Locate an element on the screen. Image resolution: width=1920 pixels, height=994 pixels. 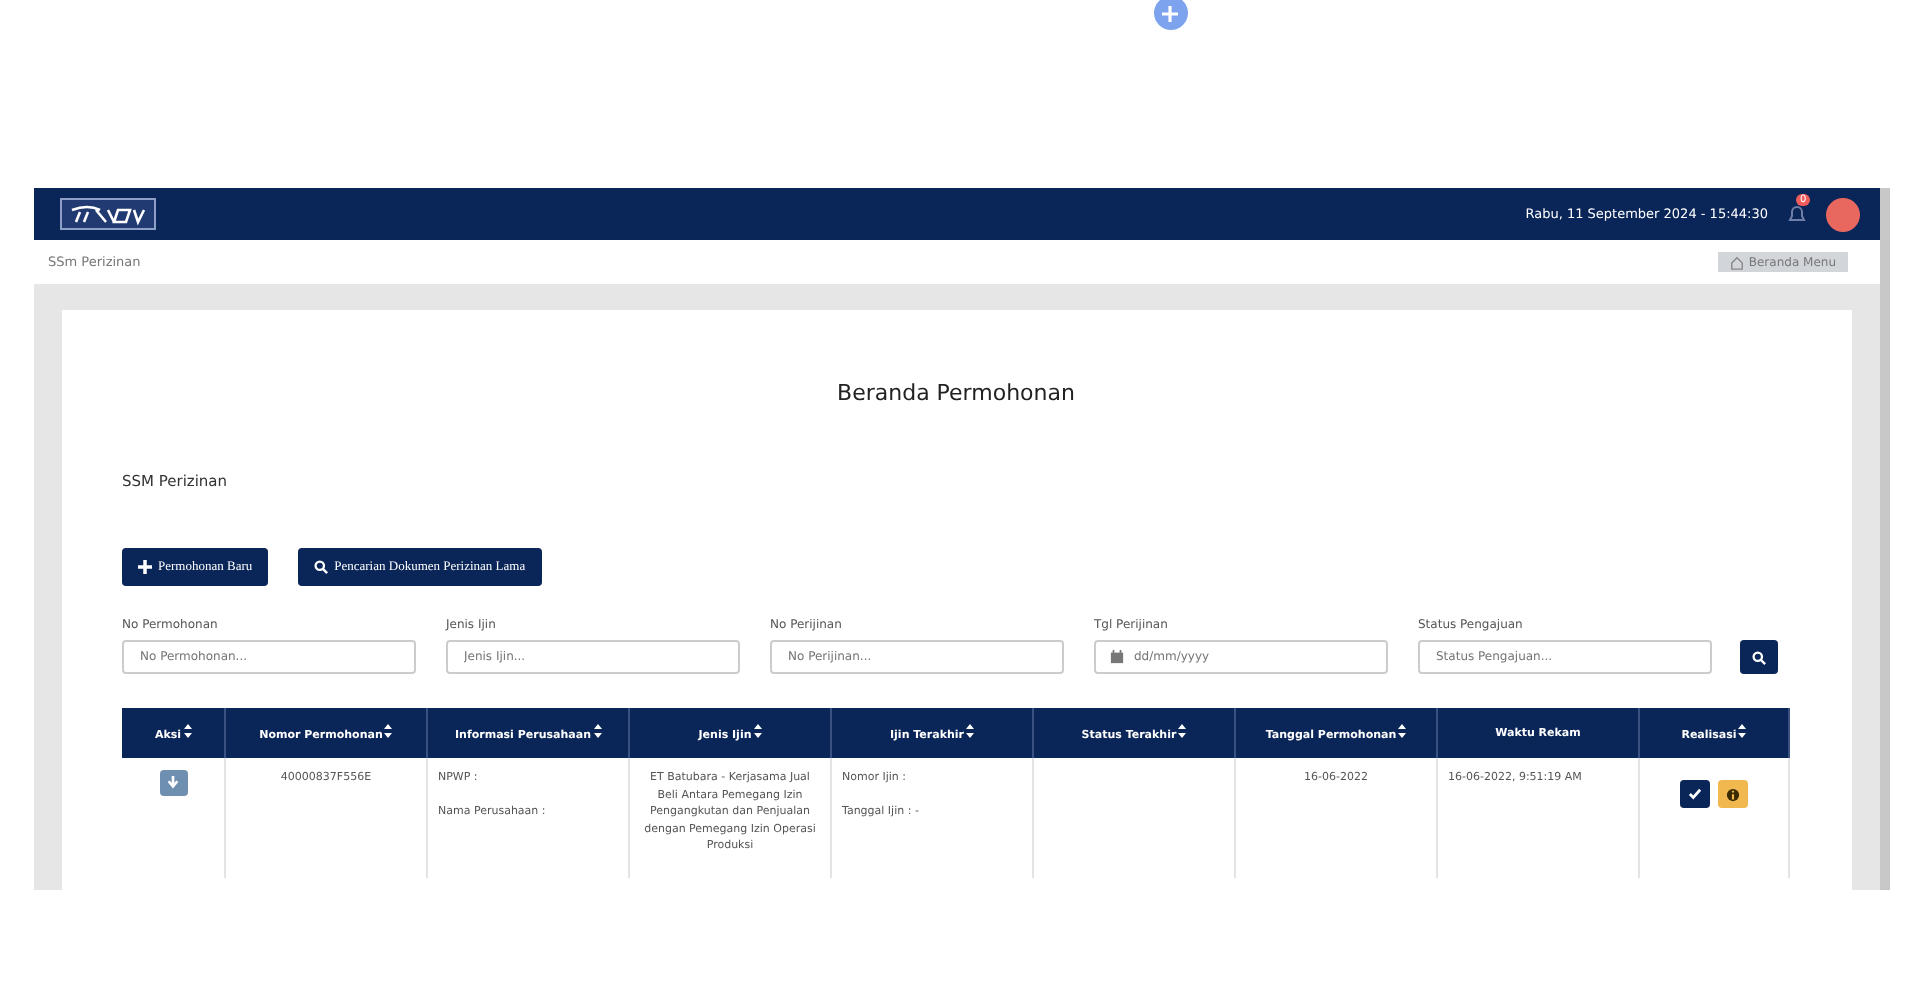
home-icon is located at coordinates (1737, 262).